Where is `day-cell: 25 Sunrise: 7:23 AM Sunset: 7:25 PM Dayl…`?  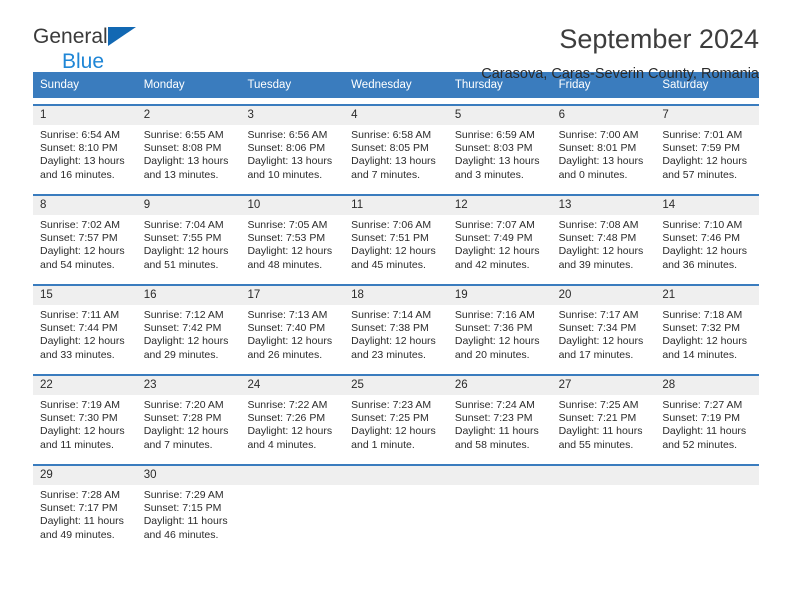
day-cell: 25 Sunrise: 7:23 AM Sunset: 7:25 PM Dayl… is located at coordinates (396, 417).